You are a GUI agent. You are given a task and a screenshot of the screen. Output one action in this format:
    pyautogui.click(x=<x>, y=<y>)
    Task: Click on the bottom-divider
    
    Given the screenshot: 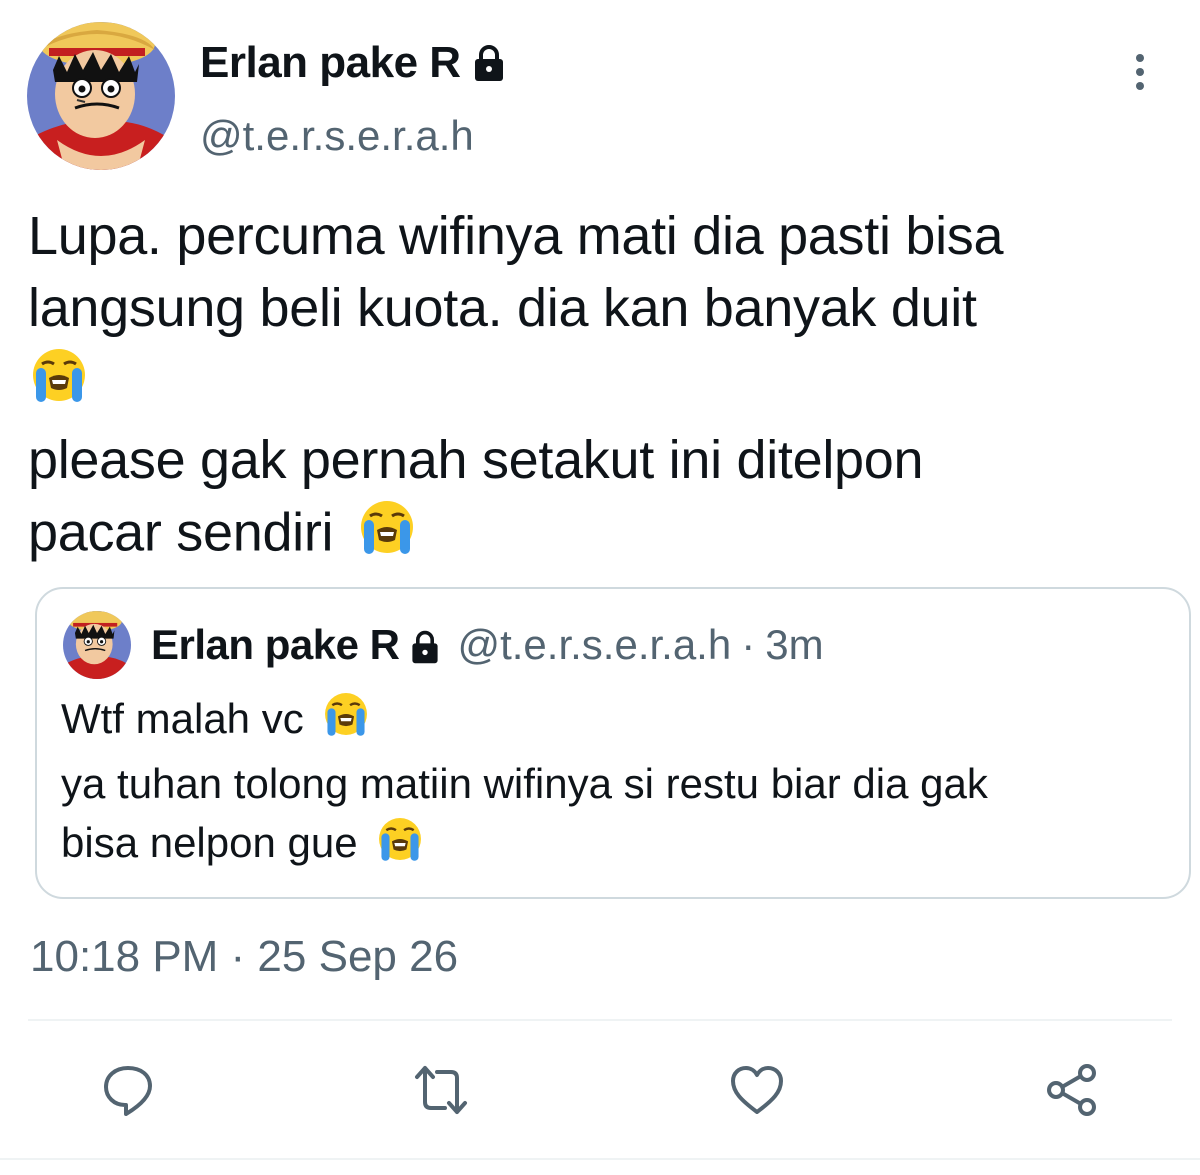 What is the action you would take?
    pyautogui.click(x=600, y=1159)
    